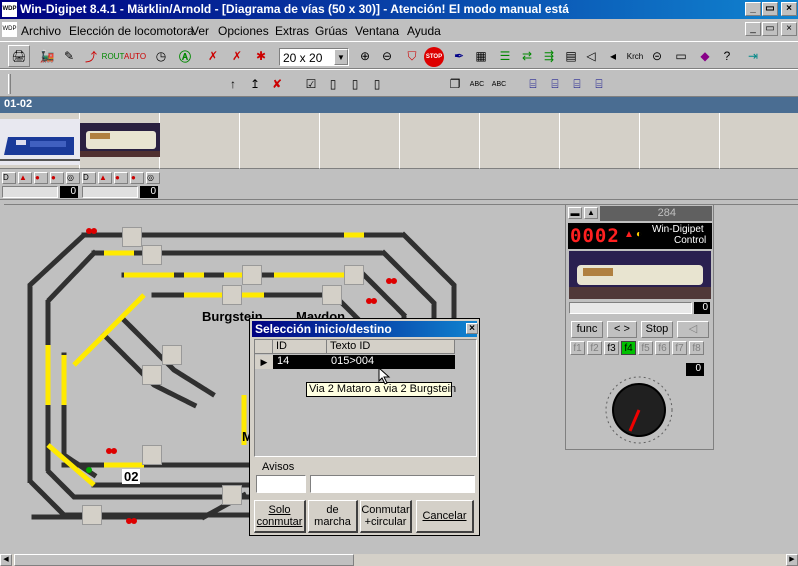  What do you see at coordinates (455, 84) in the screenshot?
I see `windows-icon: ❐` at bounding box center [455, 84].